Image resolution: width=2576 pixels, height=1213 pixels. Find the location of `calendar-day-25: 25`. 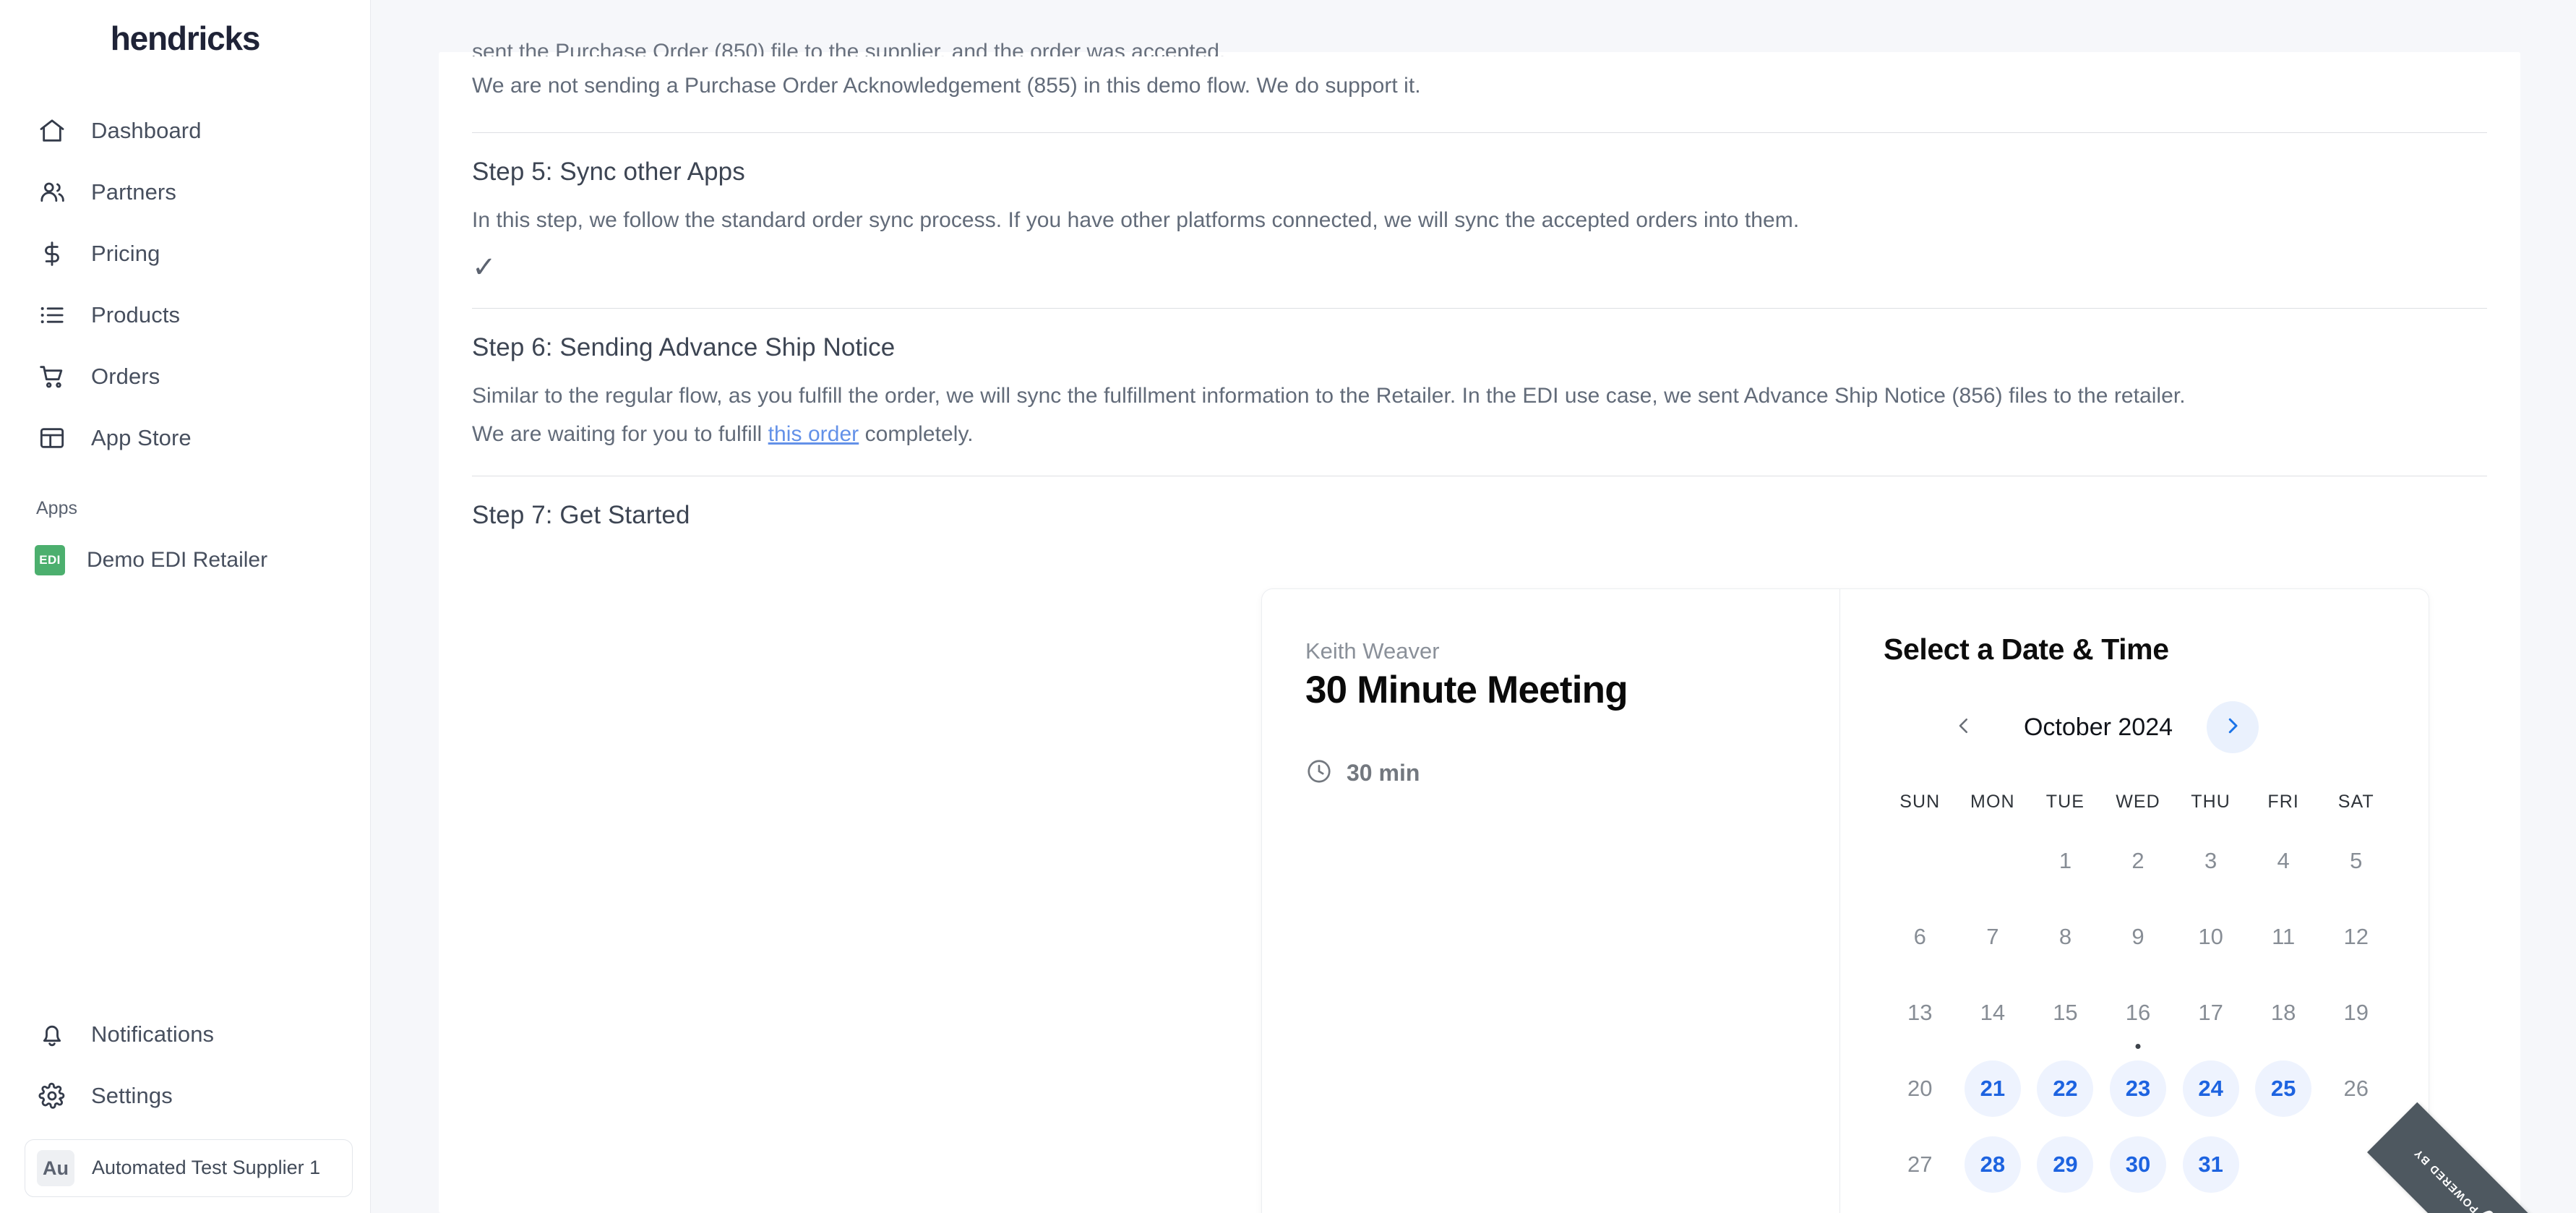

calendar-day-25: 25 is located at coordinates (2284, 1088).